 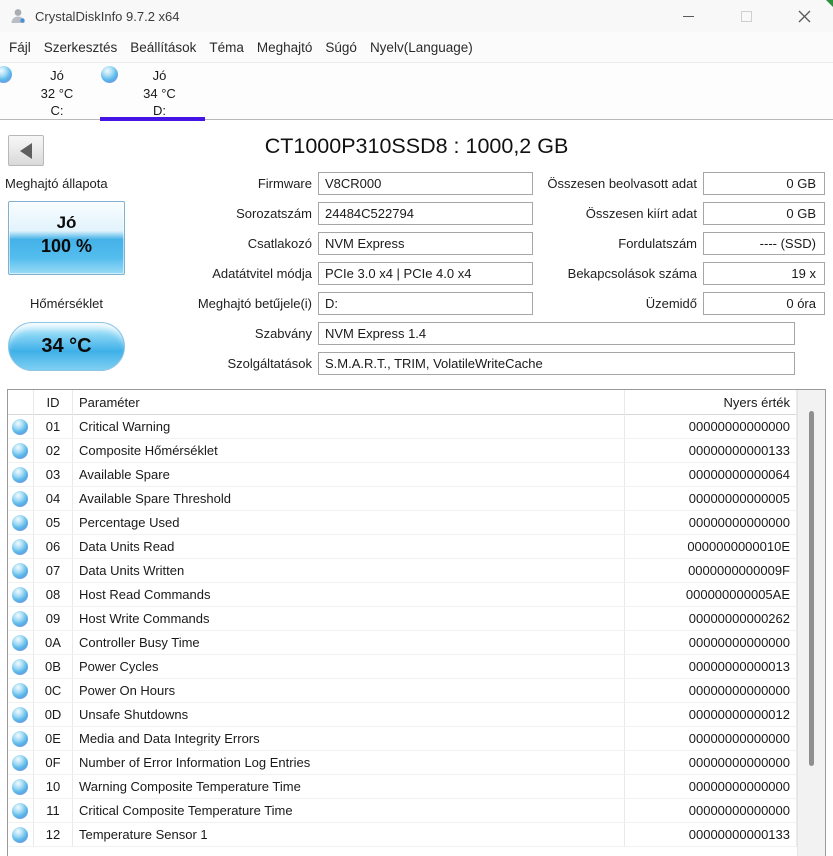 I want to click on row-id: 0E, so click(x=53, y=738).